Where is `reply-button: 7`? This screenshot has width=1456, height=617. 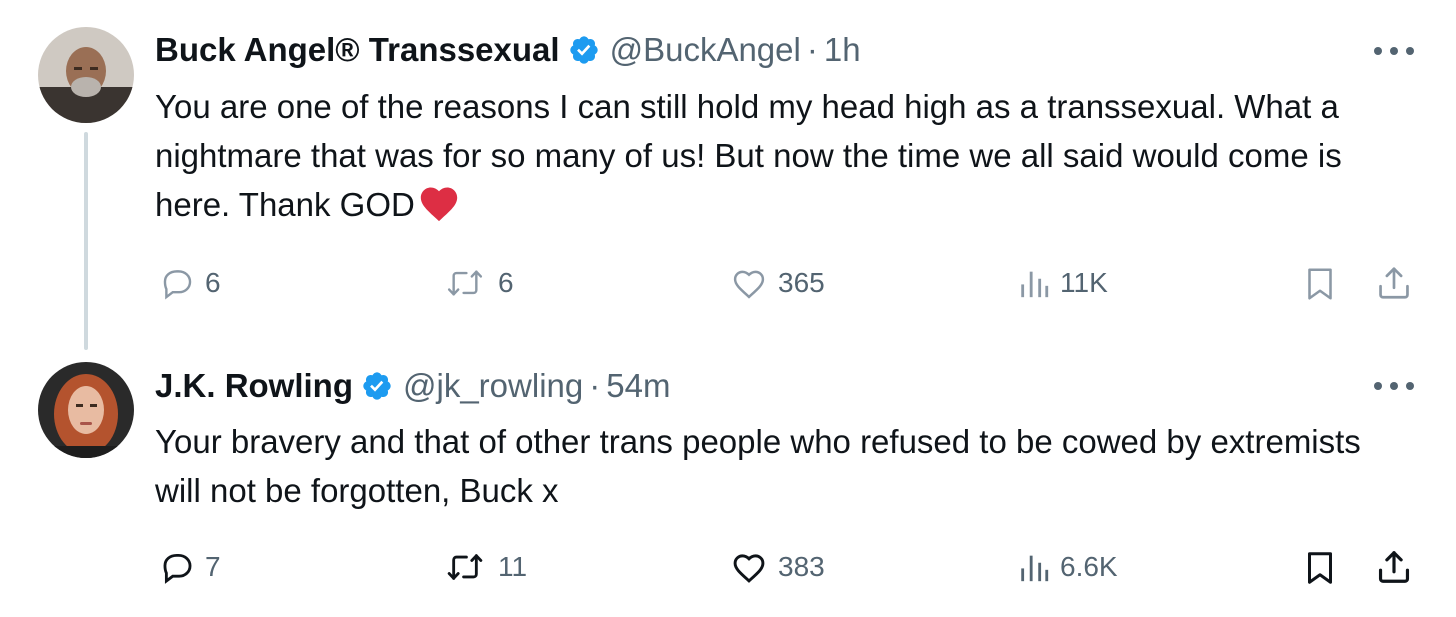
reply-button: 7 is located at coordinates (189, 567).